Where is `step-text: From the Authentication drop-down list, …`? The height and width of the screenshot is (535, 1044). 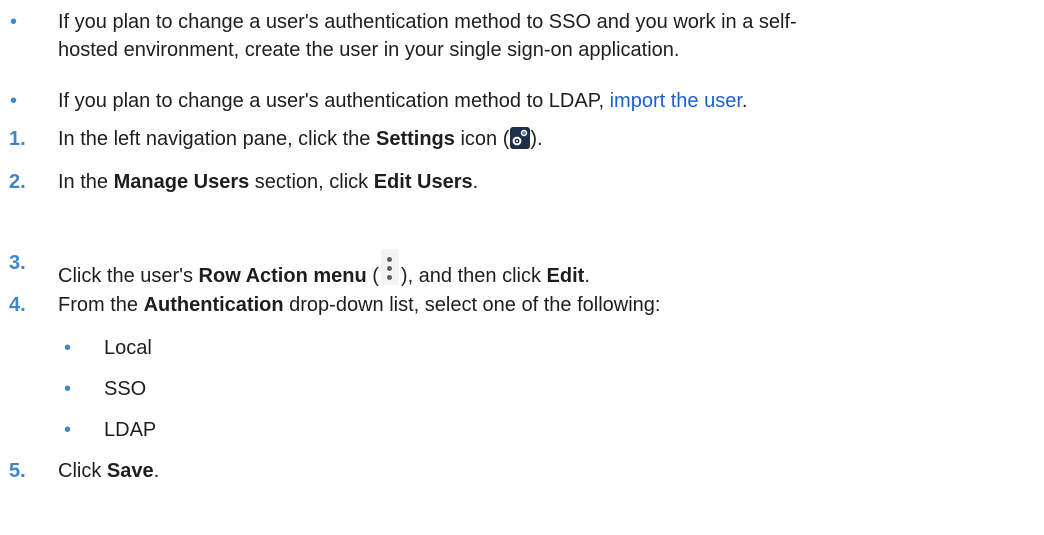
step-text: From the Authentication drop-down list, … is located at coordinates (359, 305).